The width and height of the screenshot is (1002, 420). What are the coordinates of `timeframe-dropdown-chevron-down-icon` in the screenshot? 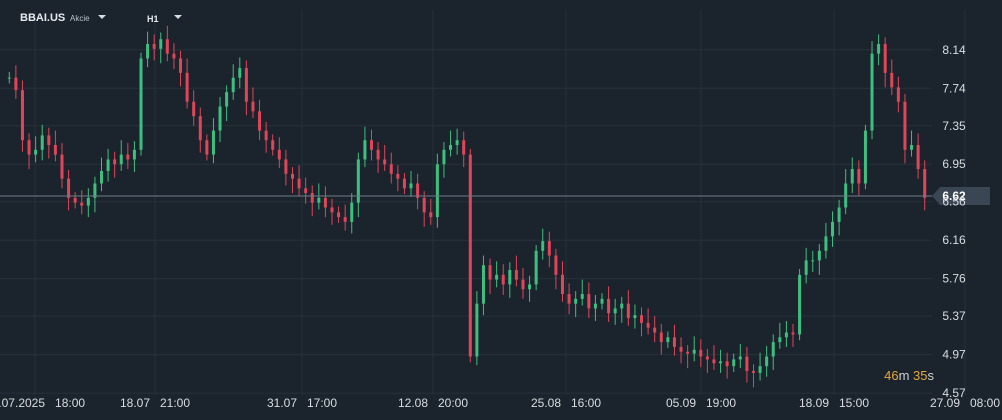 It's located at (178, 17).